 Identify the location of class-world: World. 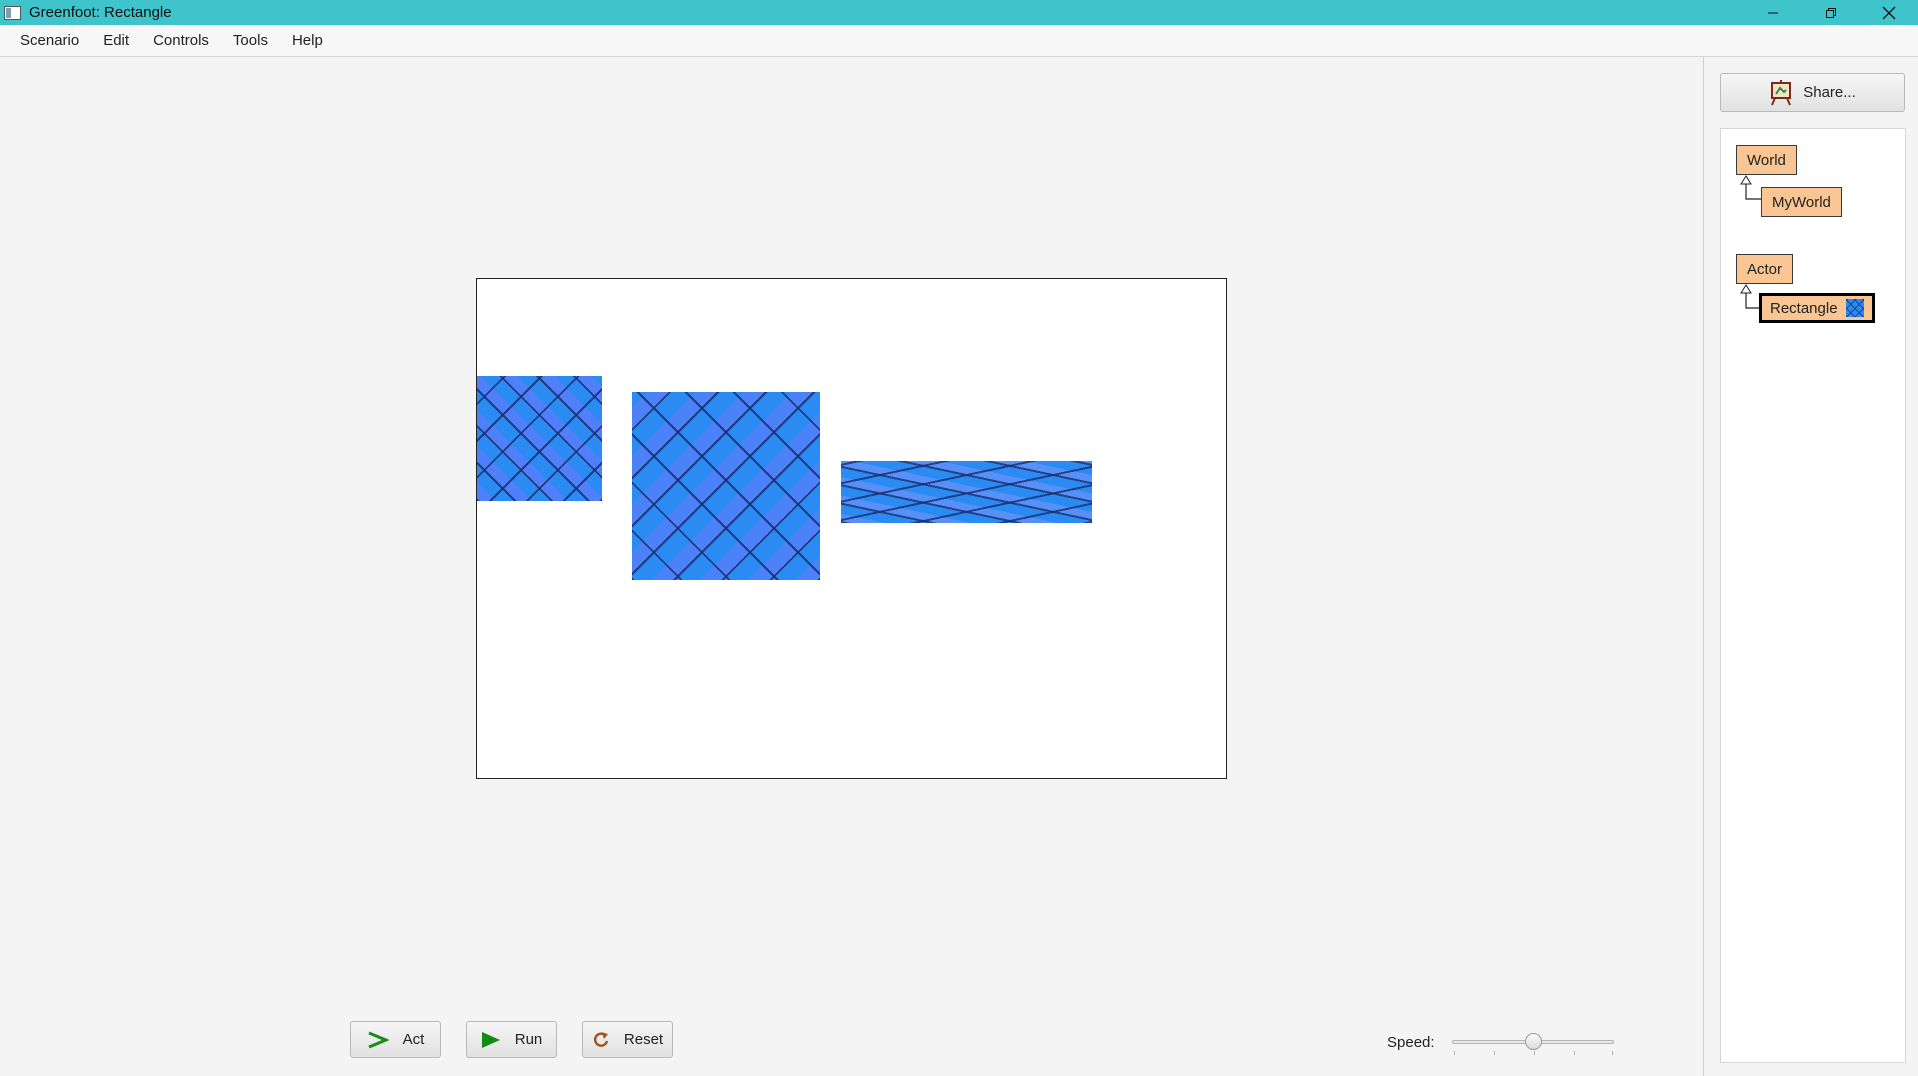
(1766, 160).